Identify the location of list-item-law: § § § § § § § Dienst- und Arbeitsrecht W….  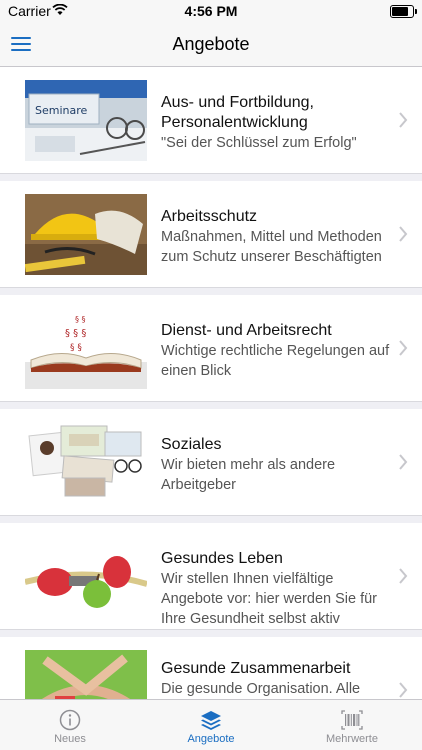
(211, 348).